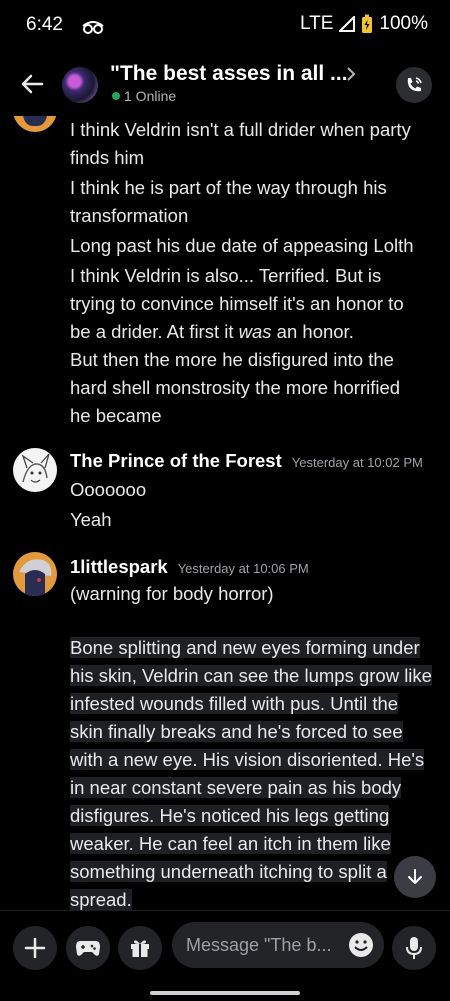 The width and height of the screenshot is (450, 1001). Describe the element at coordinates (347, 24) in the screenshot. I see `signal-icon` at that location.